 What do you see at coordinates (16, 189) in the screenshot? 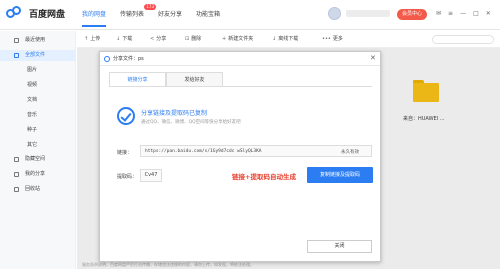
I see `trash-icon` at bounding box center [16, 189].